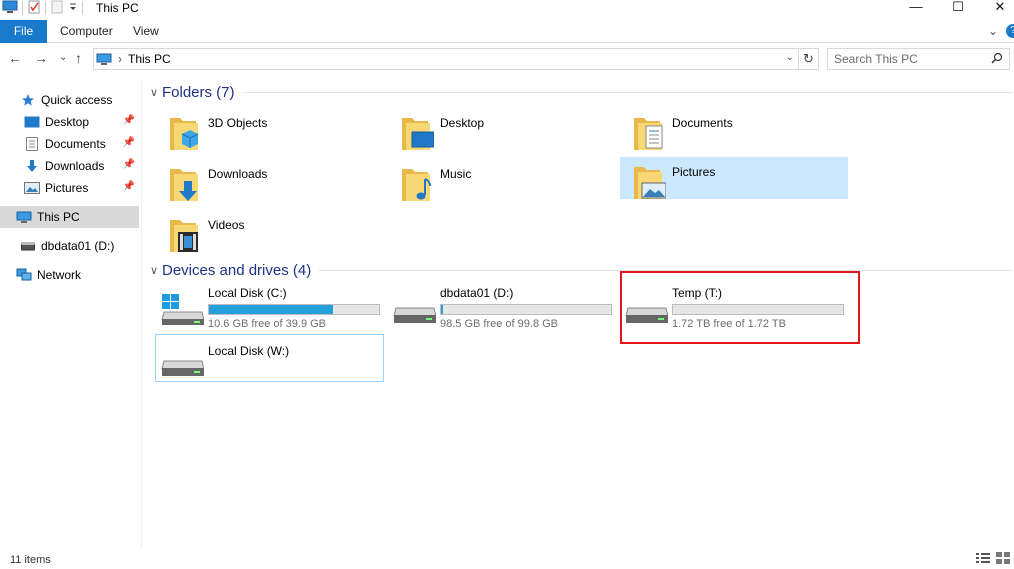 This screenshot has width=1014, height=569. I want to click on folder-name: 3D Objects, so click(238, 123).